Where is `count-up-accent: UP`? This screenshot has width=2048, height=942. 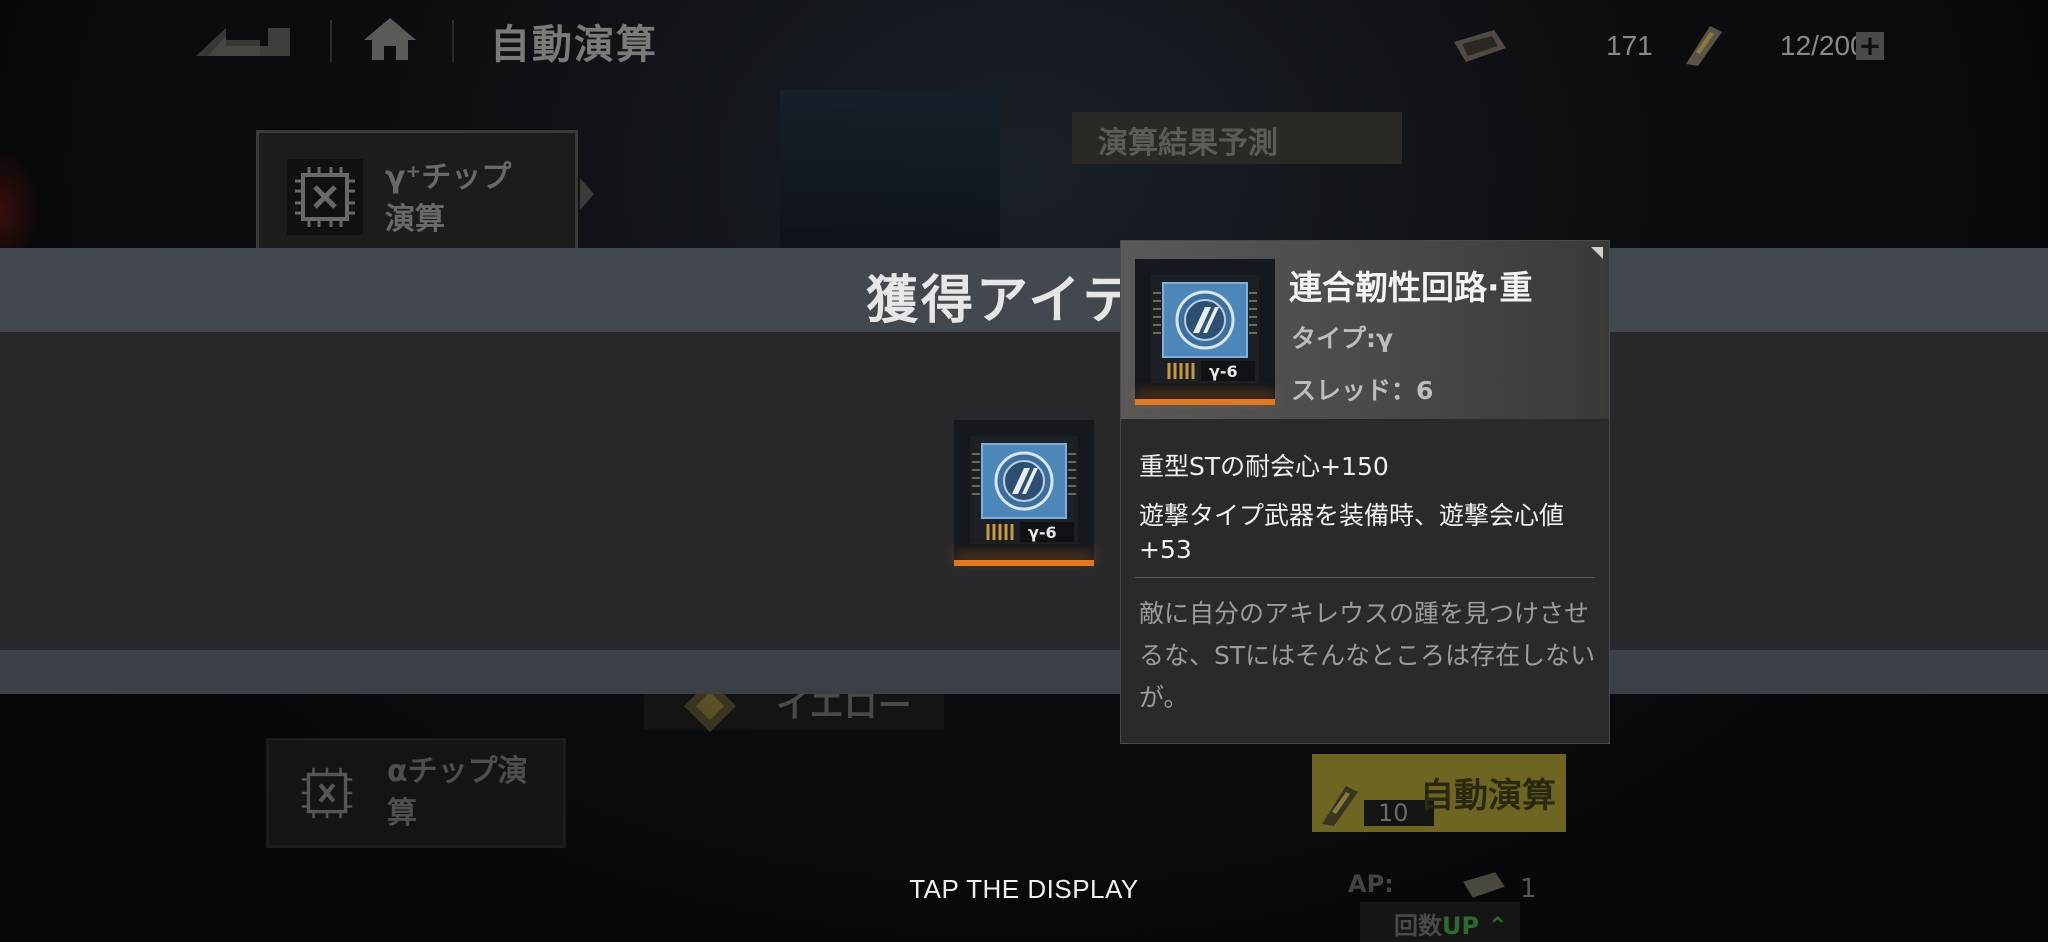
count-up-accent: UP is located at coordinates (1461, 926).